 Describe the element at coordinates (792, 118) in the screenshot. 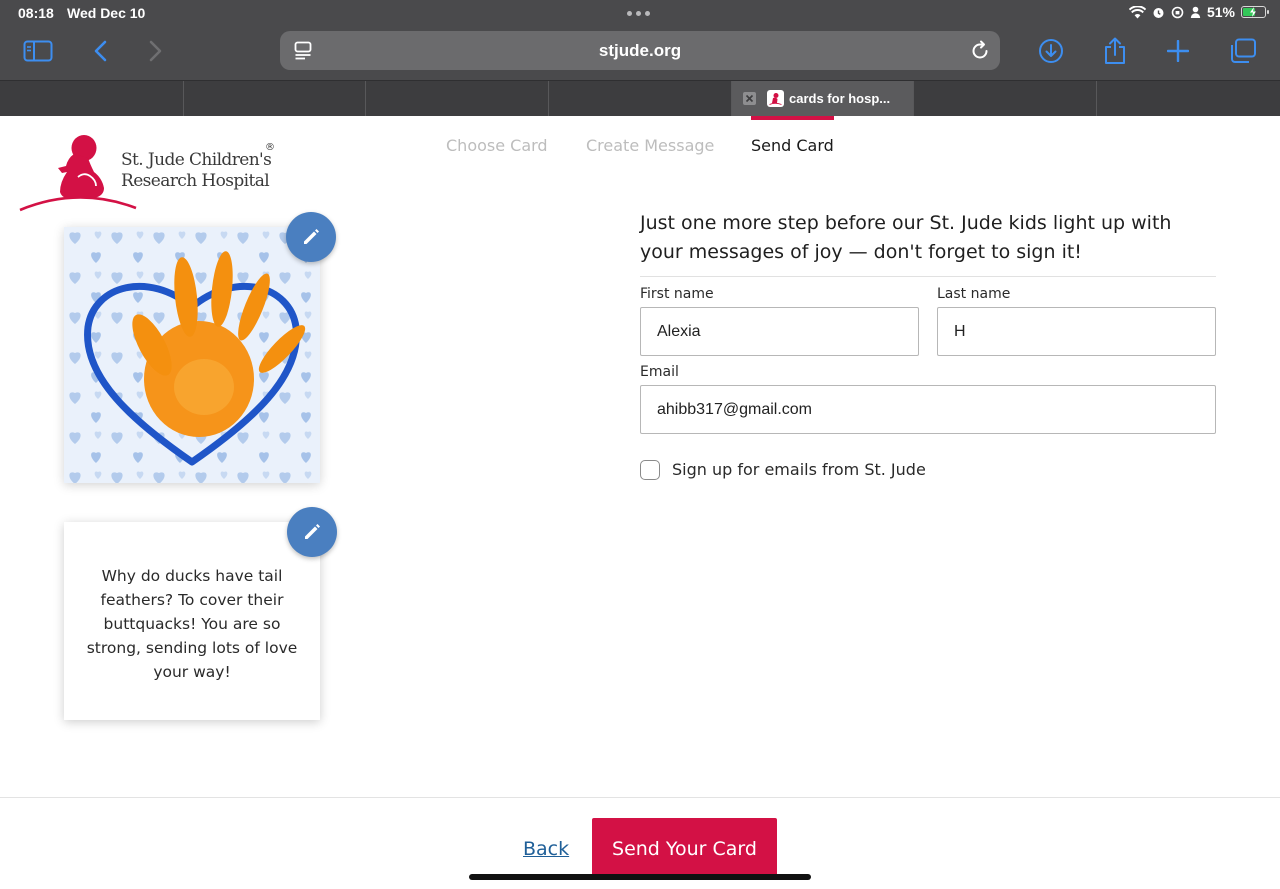

I see `active-step-indicator` at that location.